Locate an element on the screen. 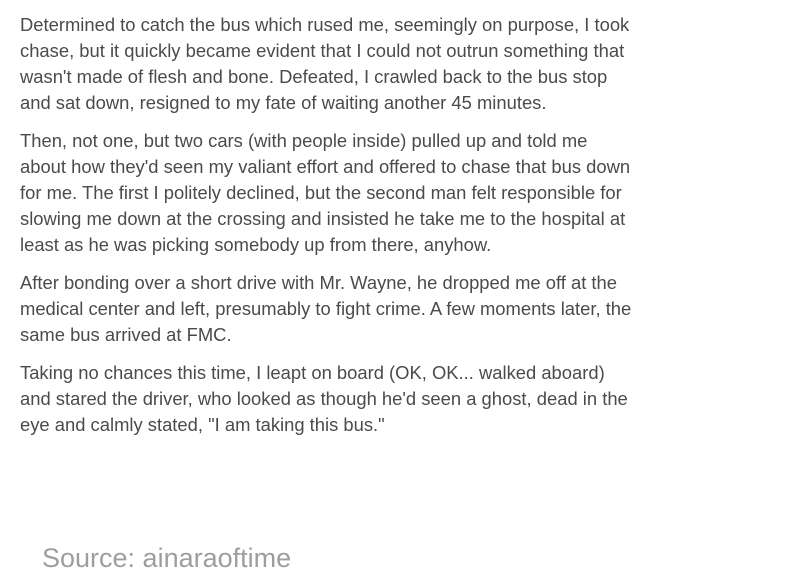 This screenshot has width=800, height=587. text-line: same bus arrived at FMC. is located at coordinates (126, 334).